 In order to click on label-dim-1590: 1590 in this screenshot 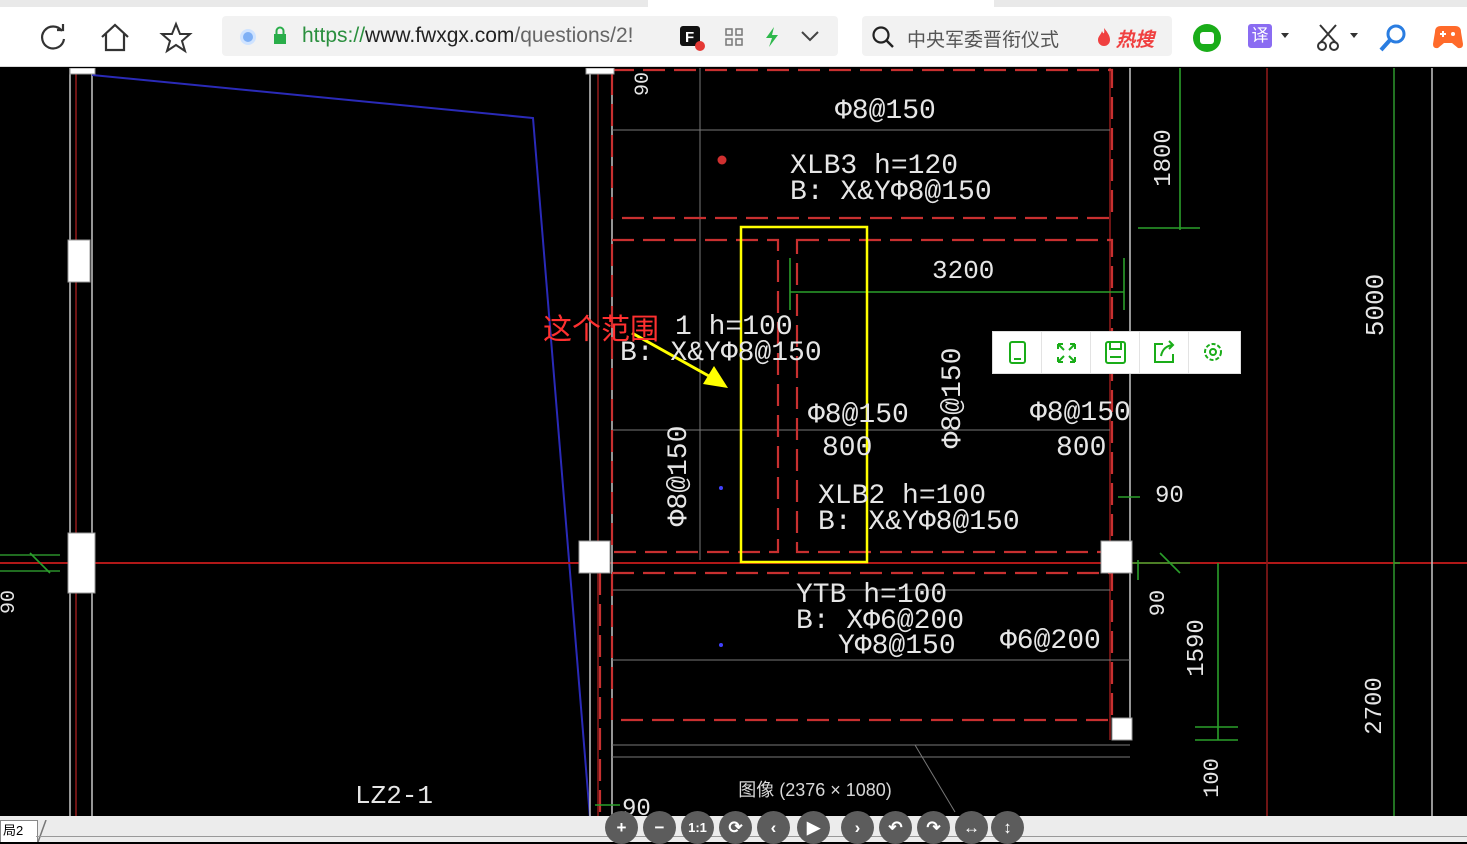, I will do `click(1197, 648)`.